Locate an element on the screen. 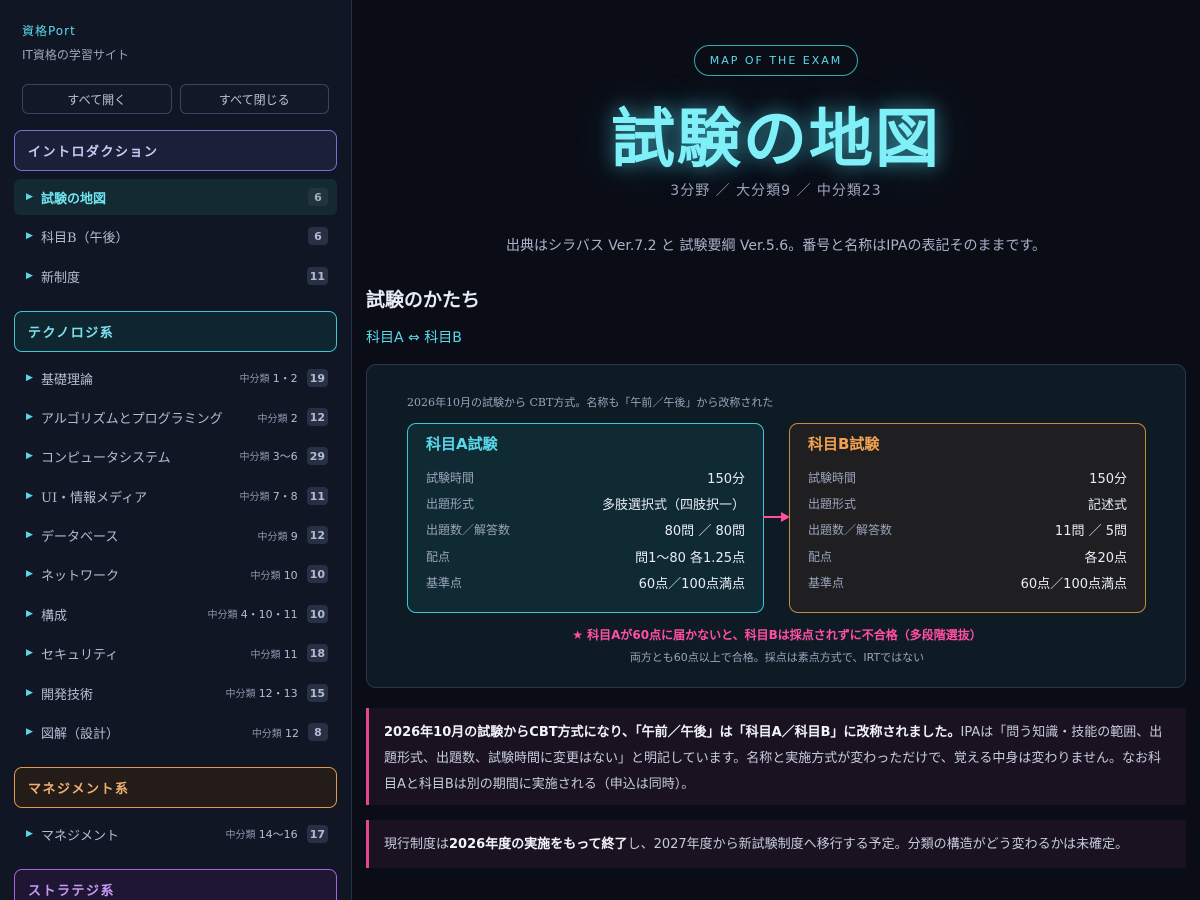 The image size is (1200, 900). card-row: 配点 各20点 is located at coordinates (967, 557).